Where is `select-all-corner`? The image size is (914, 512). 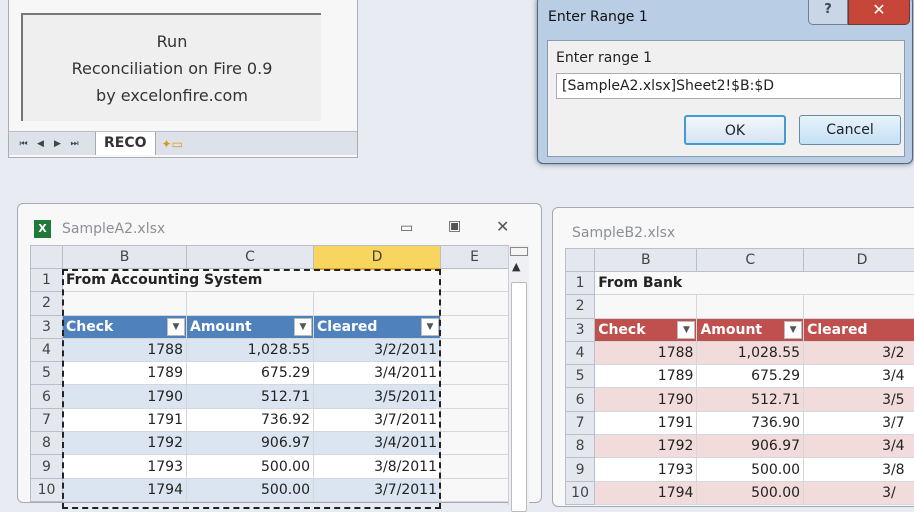 select-all-corner is located at coordinates (47, 257).